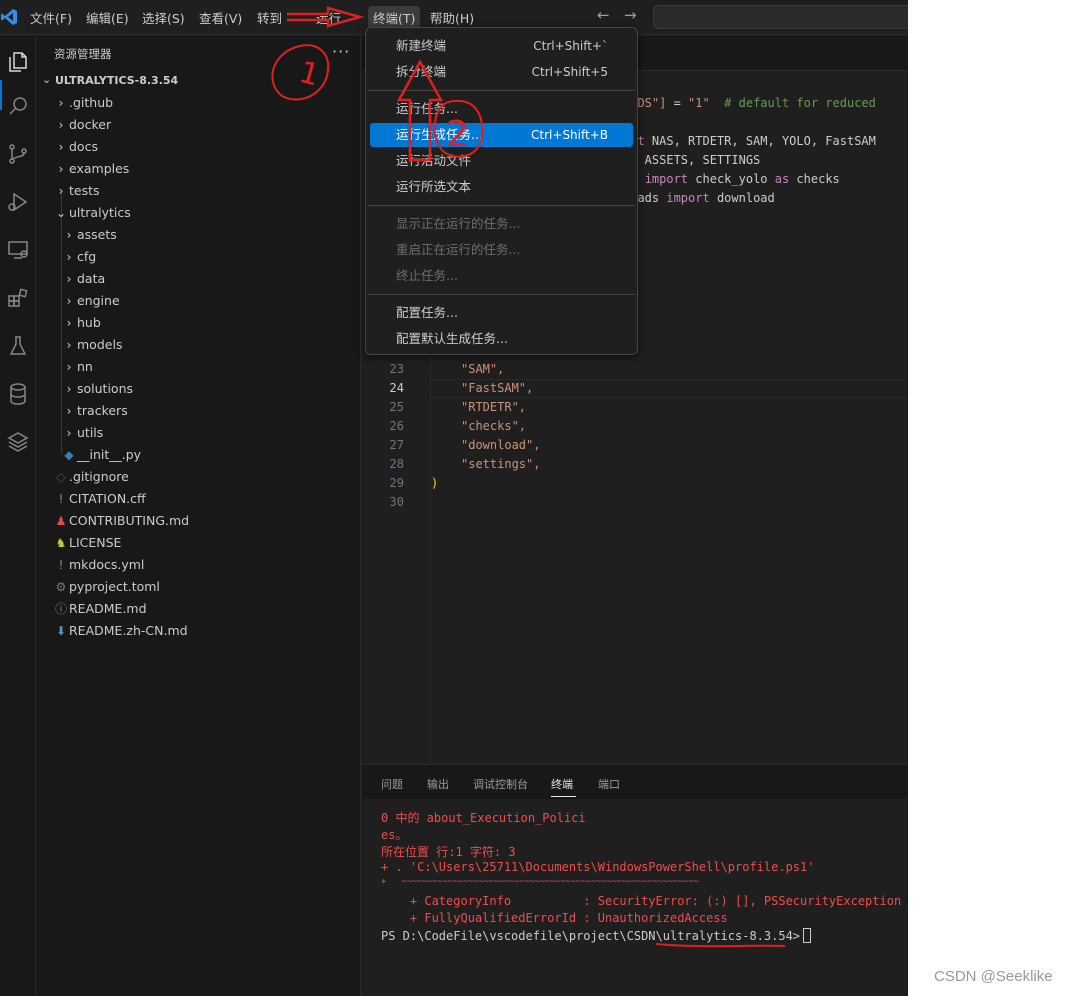 This screenshot has width=1091, height=996. Describe the element at coordinates (392, 784) in the screenshot. I see `tab-problems: 问题` at that location.